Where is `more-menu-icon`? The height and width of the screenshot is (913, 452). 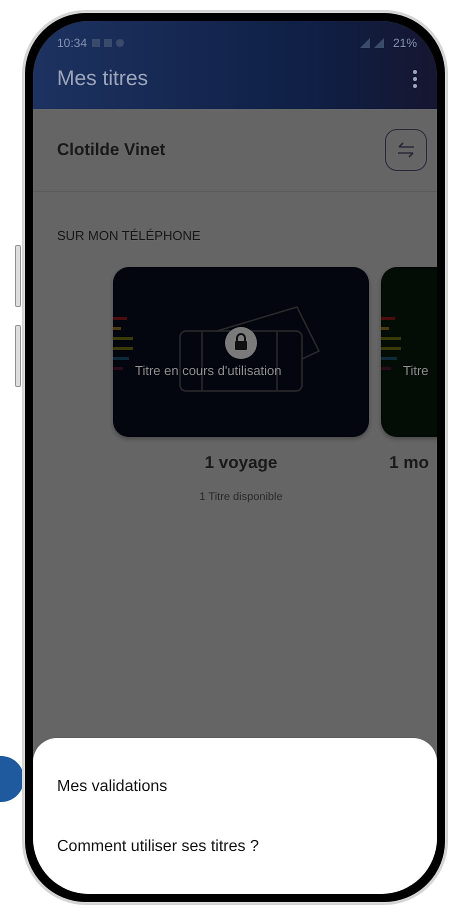
more-menu-icon is located at coordinates (415, 79).